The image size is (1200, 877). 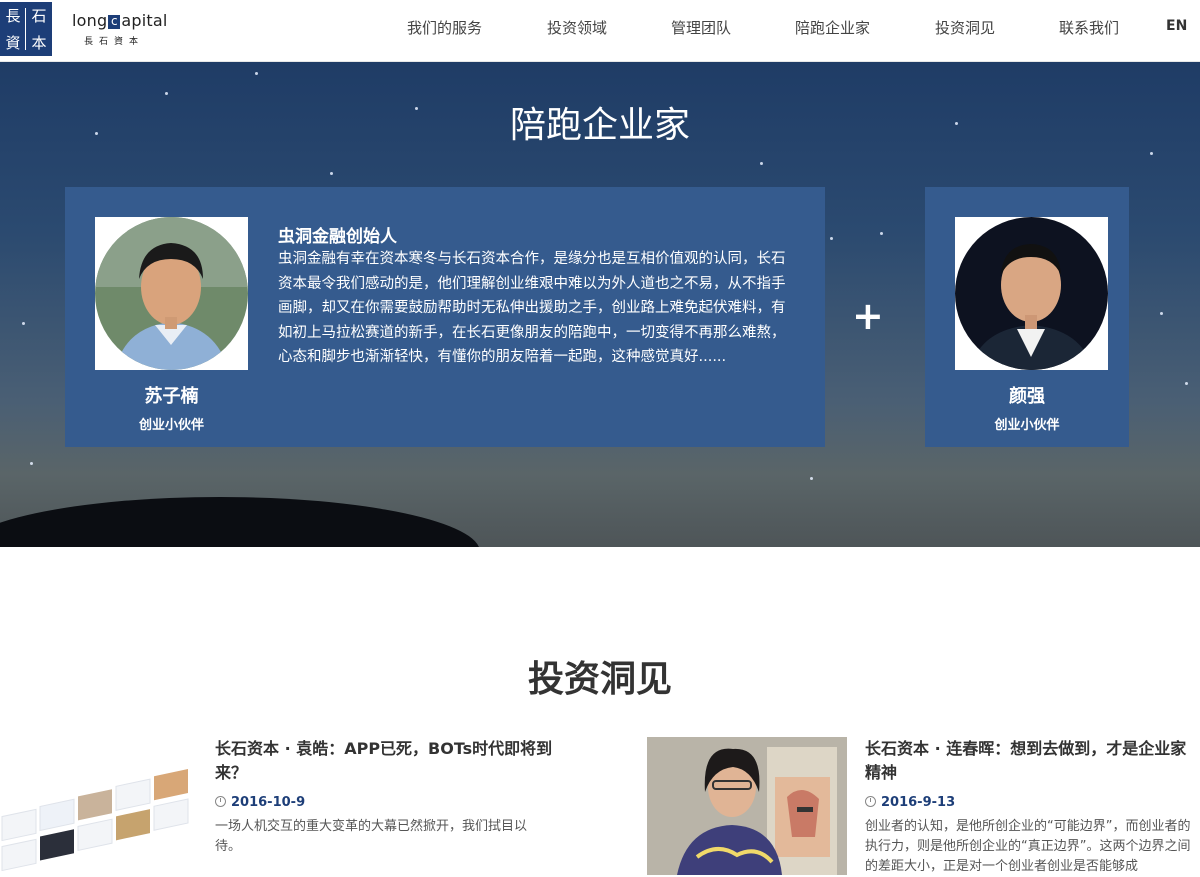 What do you see at coordinates (1089, 27) in the screenshot?
I see `nav-item-contact: 联系我们` at bounding box center [1089, 27].